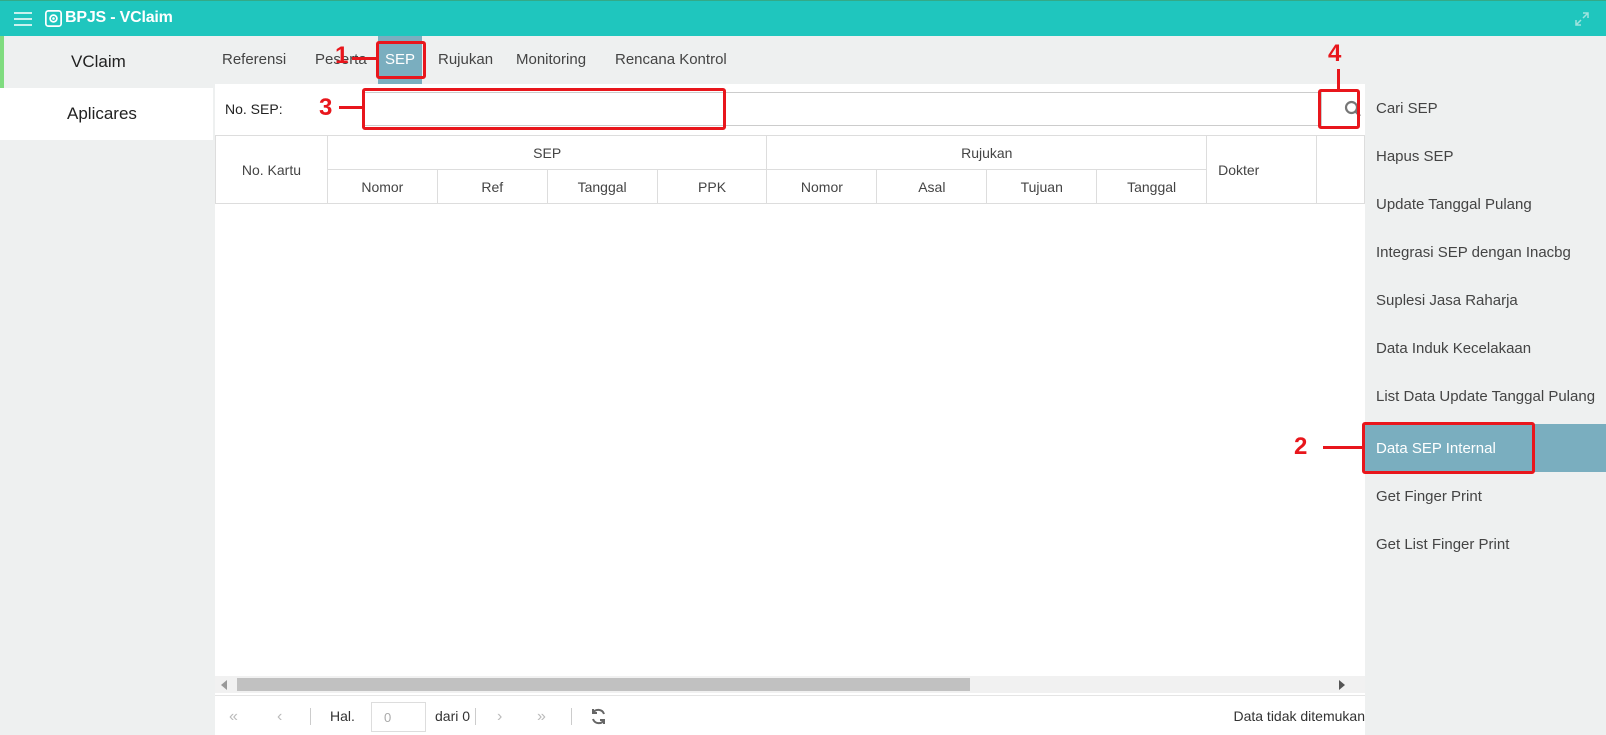 This screenshot has height=735, width=1606. Describe the element at coordinates (551, 60) in the screenshot. I see `tab-monitoring: Monitoring` at that location.